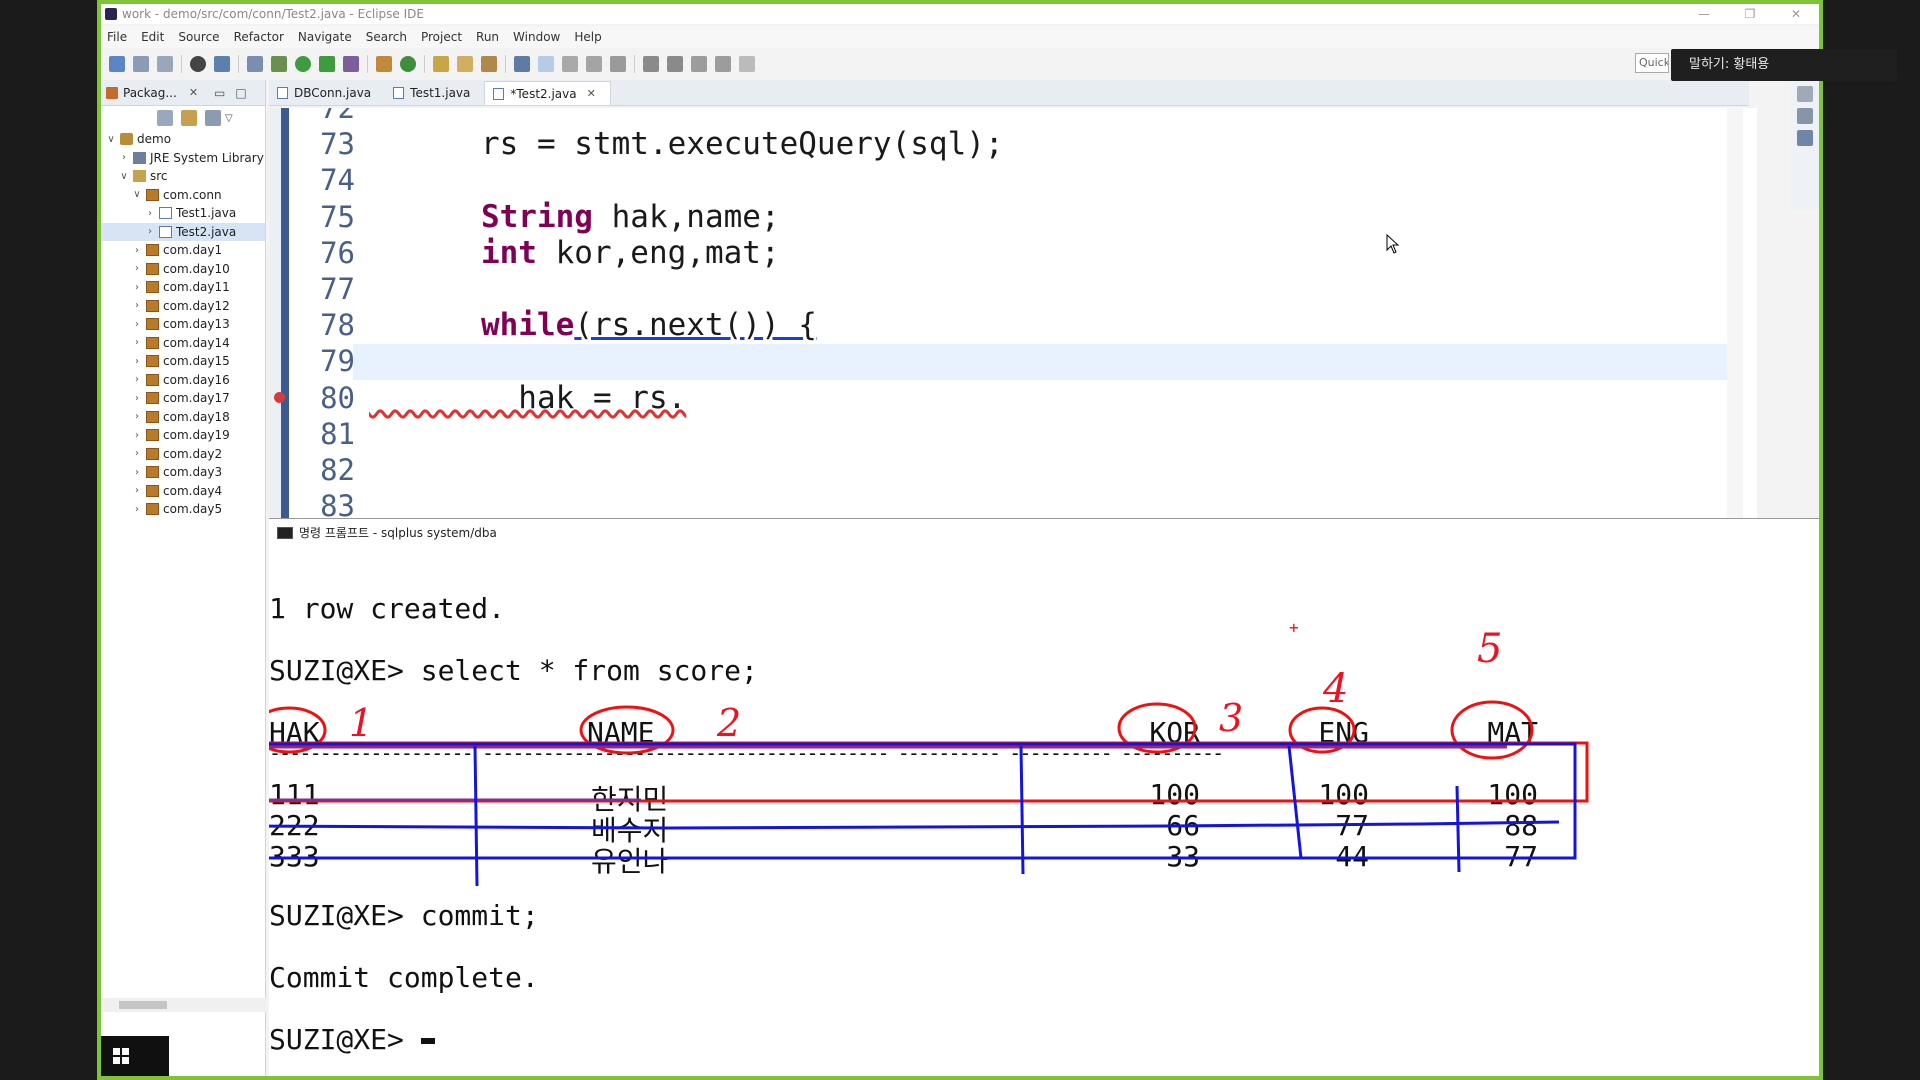 This screenshot has height=1080, width=1920. I want to click on menu-project: Project, so click(442, 37).